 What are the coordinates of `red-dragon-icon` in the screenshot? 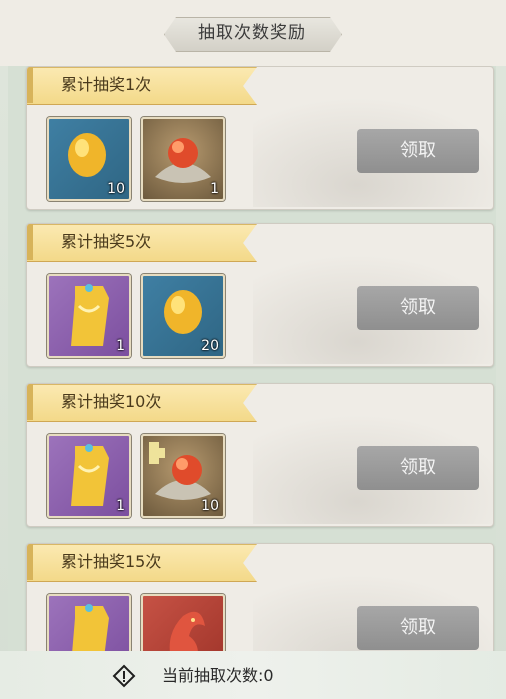 It's located at (187, 631).